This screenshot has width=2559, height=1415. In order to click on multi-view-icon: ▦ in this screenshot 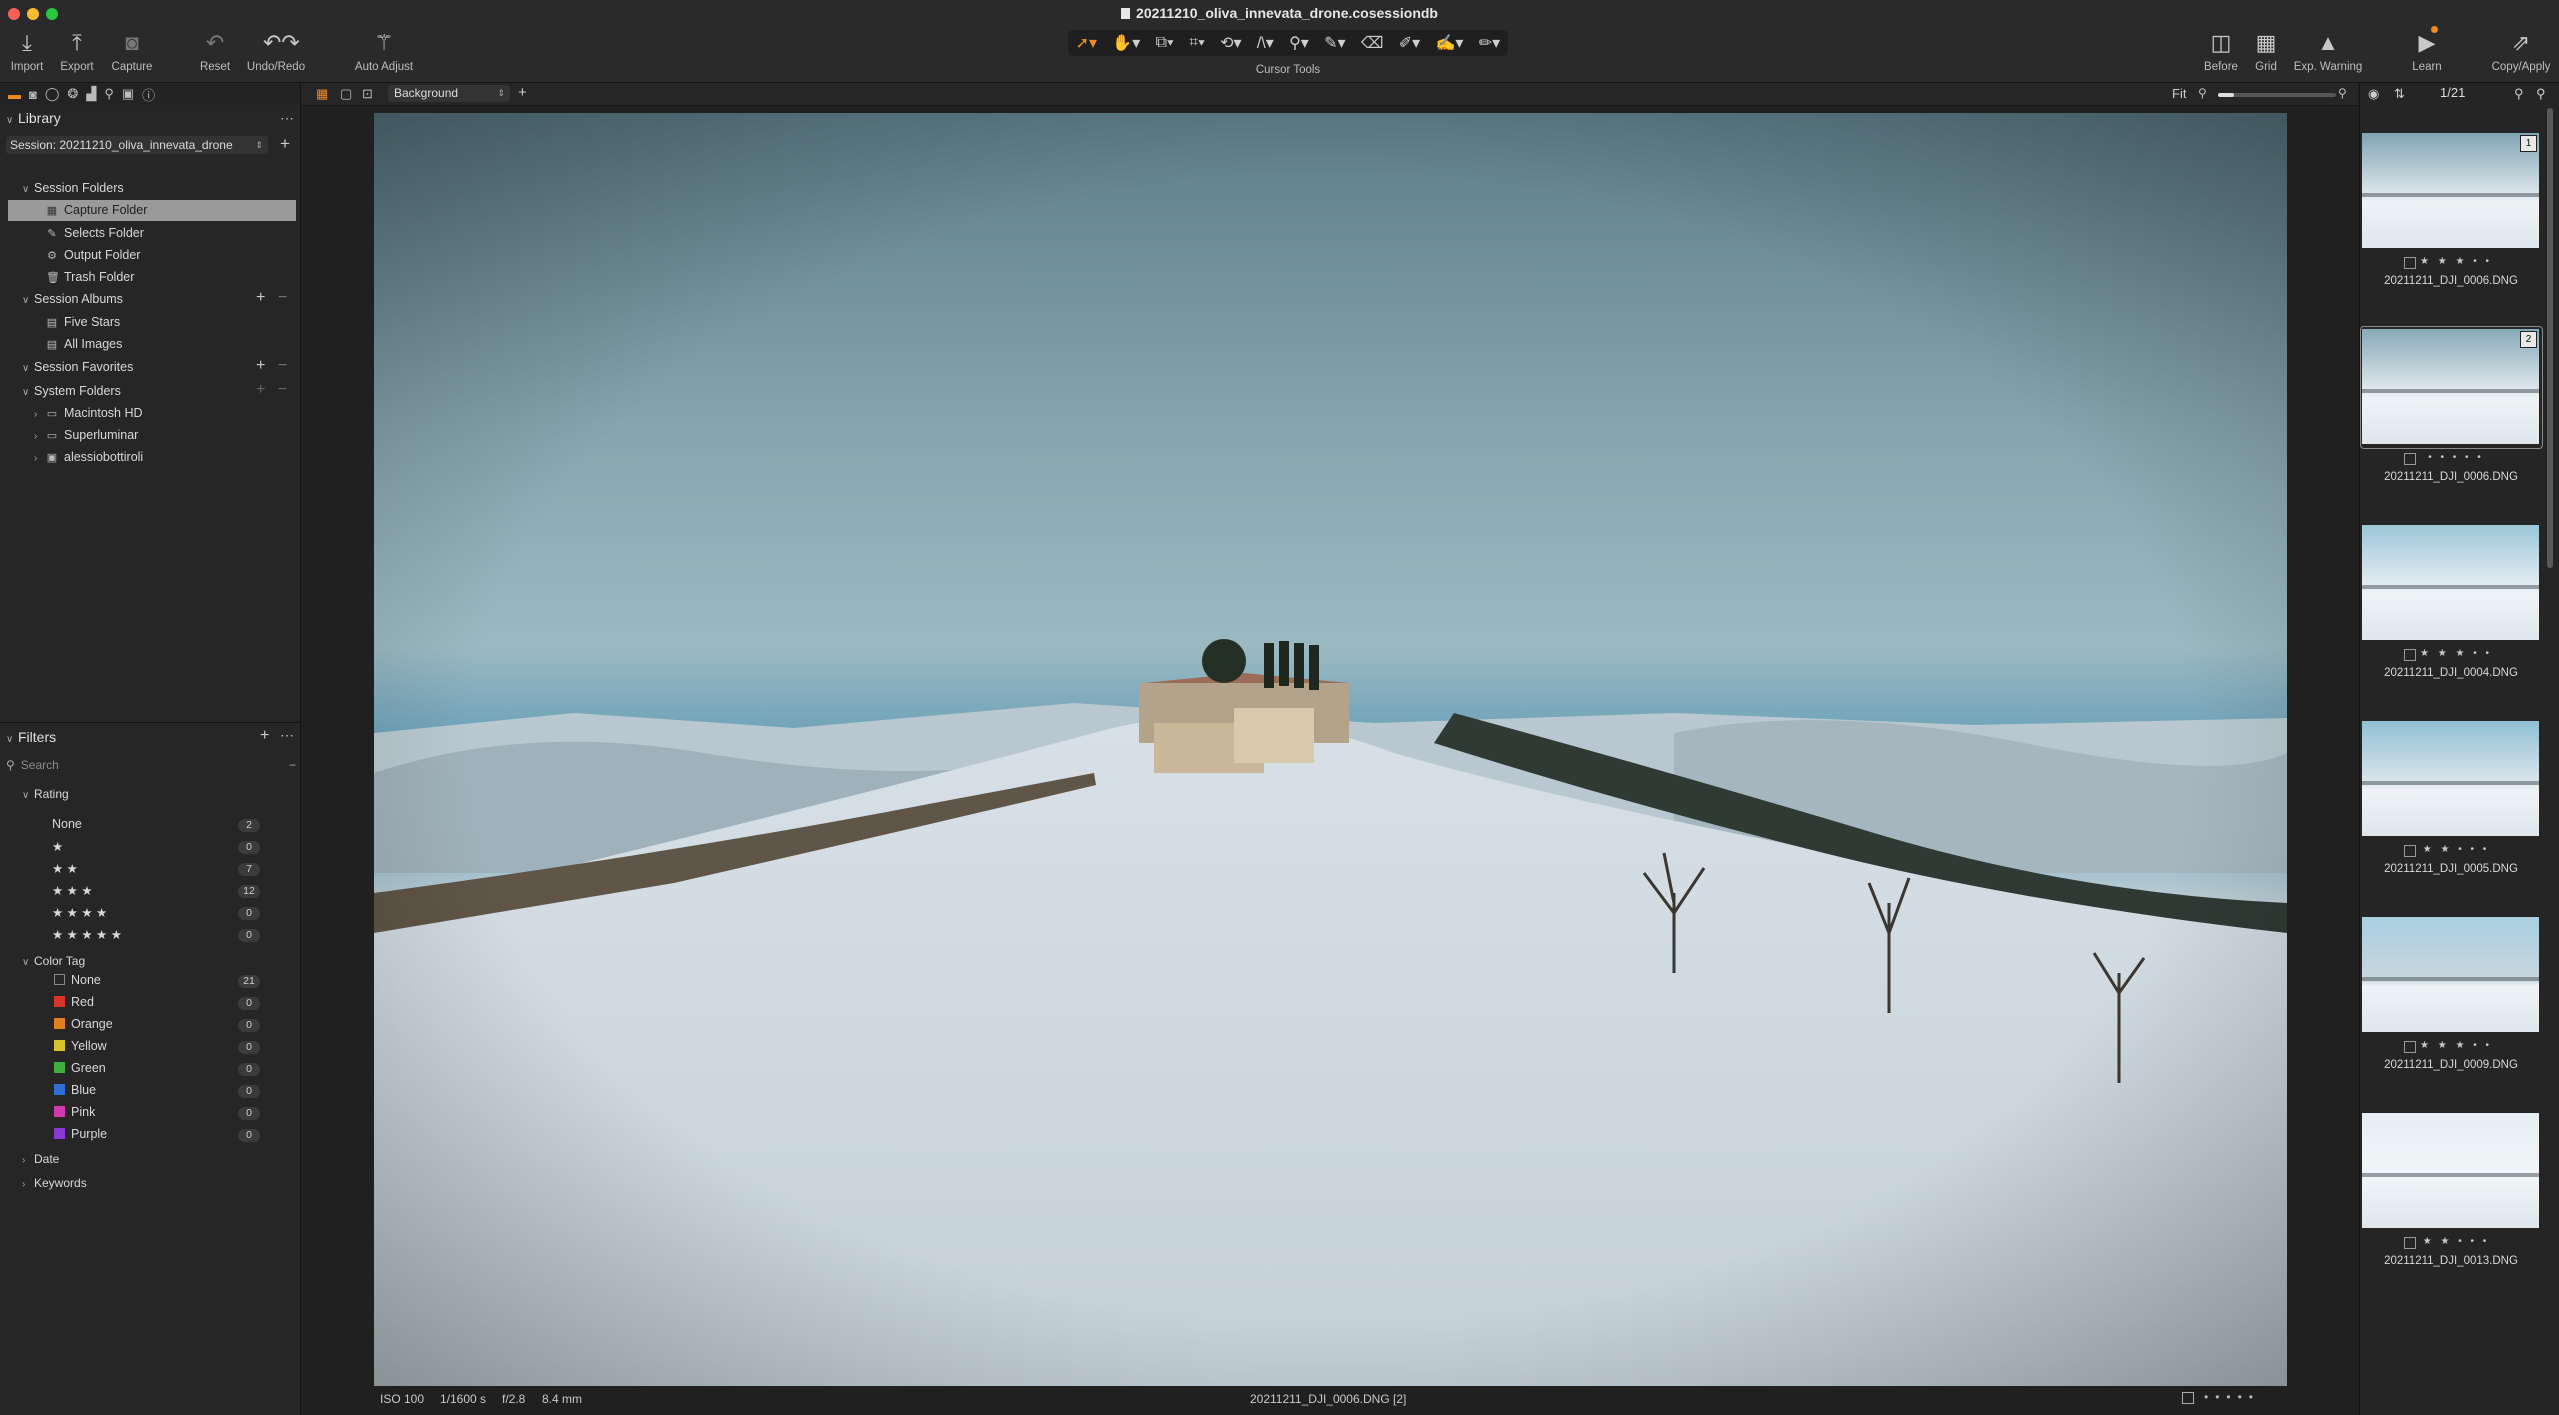, I will do `click(322, 94)`.